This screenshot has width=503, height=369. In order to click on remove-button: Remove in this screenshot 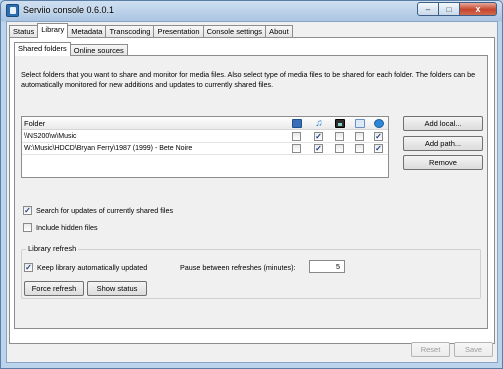, I will do `click(443, 162)`.